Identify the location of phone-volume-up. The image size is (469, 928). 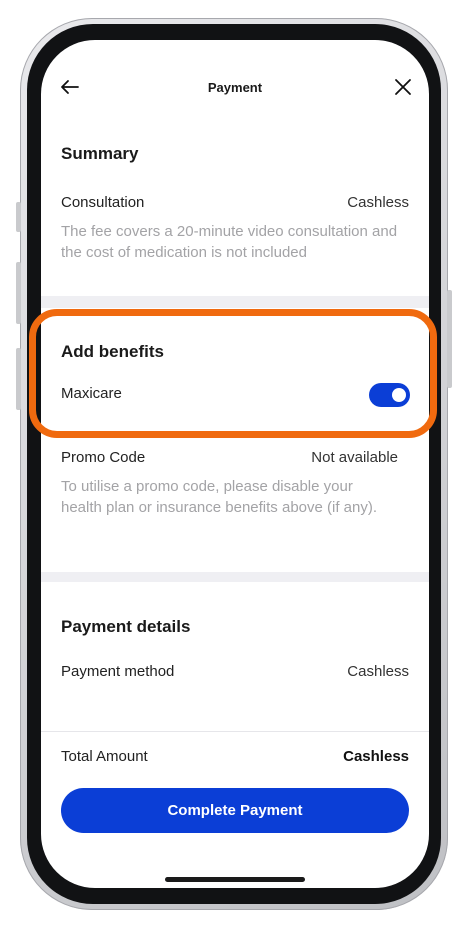
(18, 293).